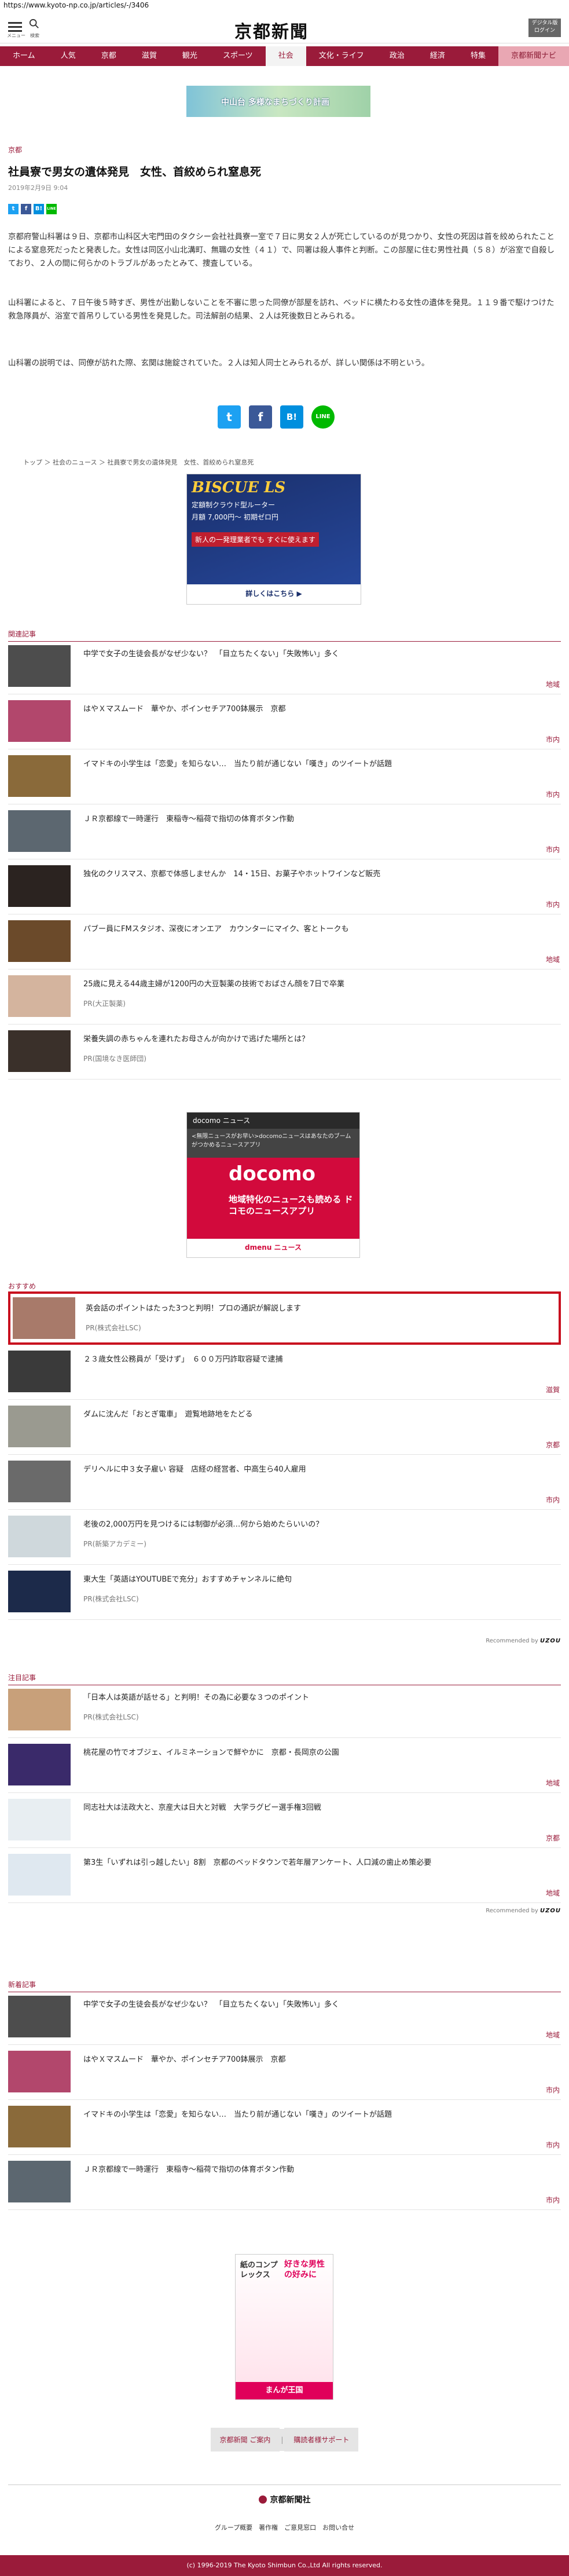  Describe the element at coordinates (109, 56) in the screenshot. I see `nav-item-kyoto: 京都` at that location.